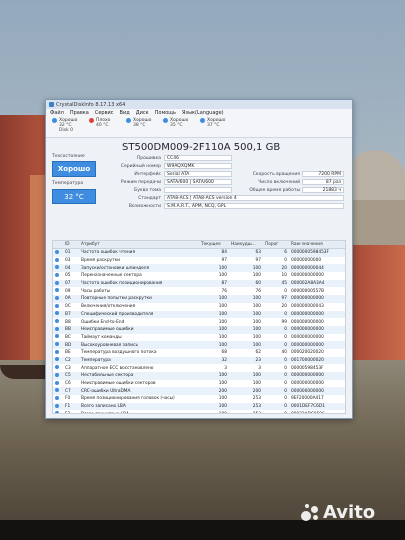  I want to click on table-row: BB Неисправимые ошибки 100 100 0 000000000000, so click(199, 329).